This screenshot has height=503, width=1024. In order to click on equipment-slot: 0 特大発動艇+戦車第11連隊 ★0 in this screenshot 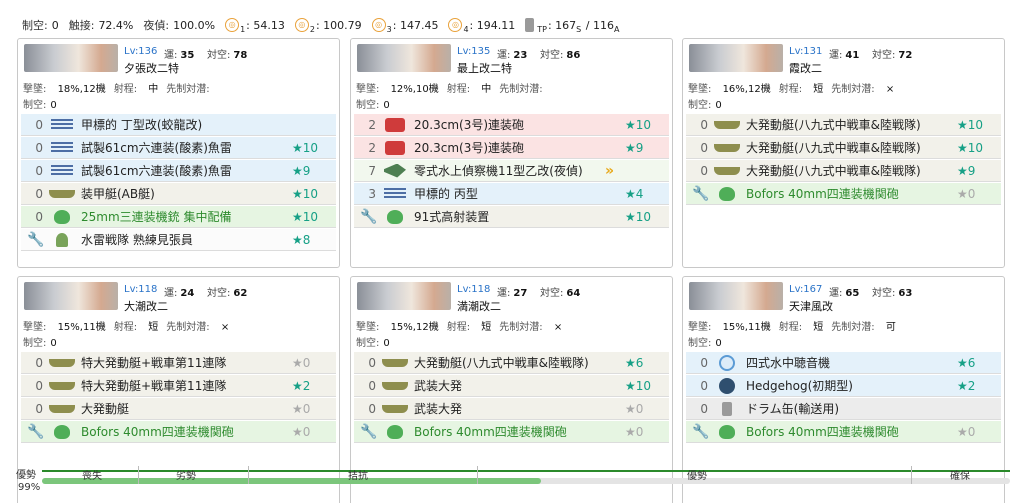, I will do `click(178, 363)`.